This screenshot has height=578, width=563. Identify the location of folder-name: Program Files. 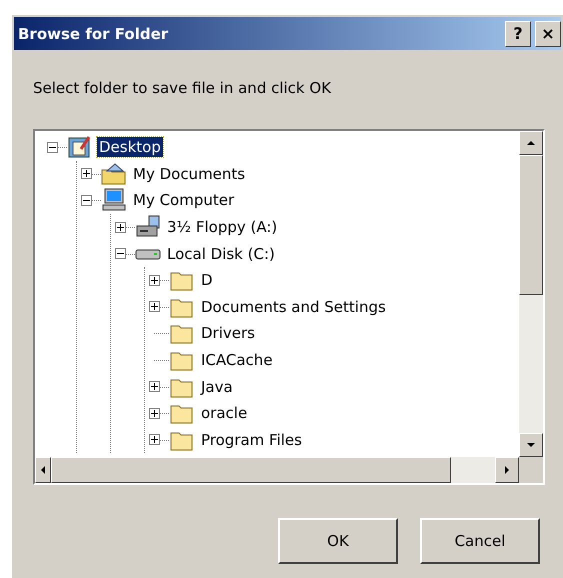
(251, 440).